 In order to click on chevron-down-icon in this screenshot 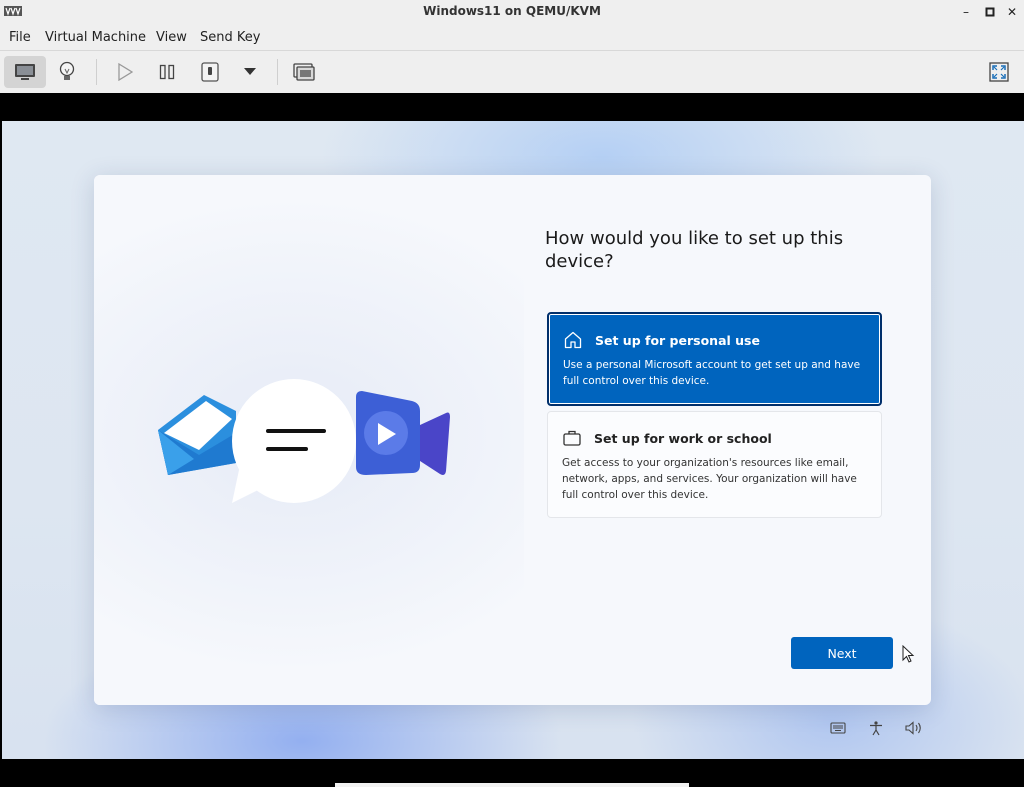, I will do `click(250, 71)`.